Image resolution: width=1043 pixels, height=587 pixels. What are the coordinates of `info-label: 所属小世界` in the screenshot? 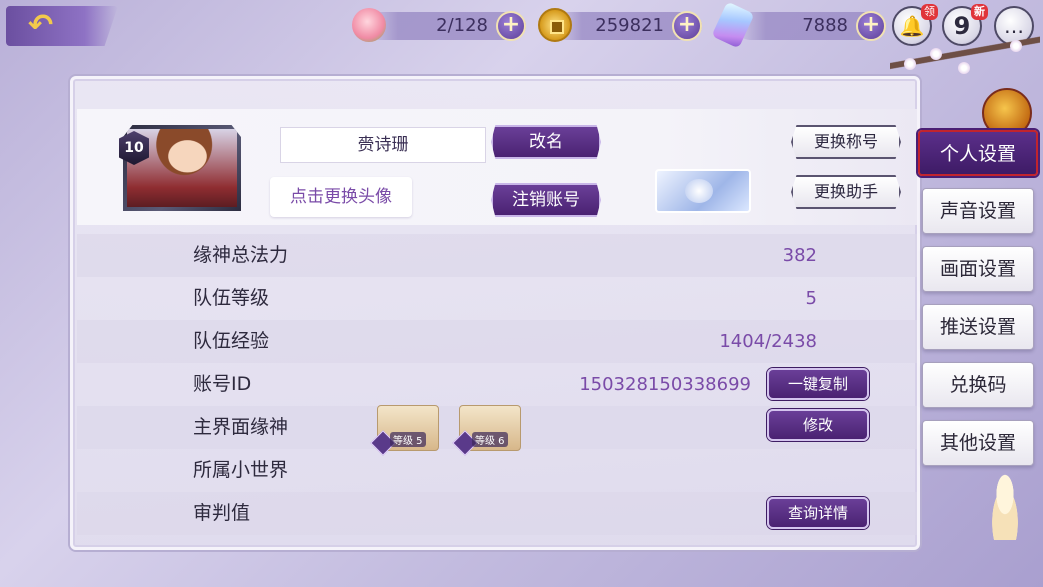 It's located at (241, 470).